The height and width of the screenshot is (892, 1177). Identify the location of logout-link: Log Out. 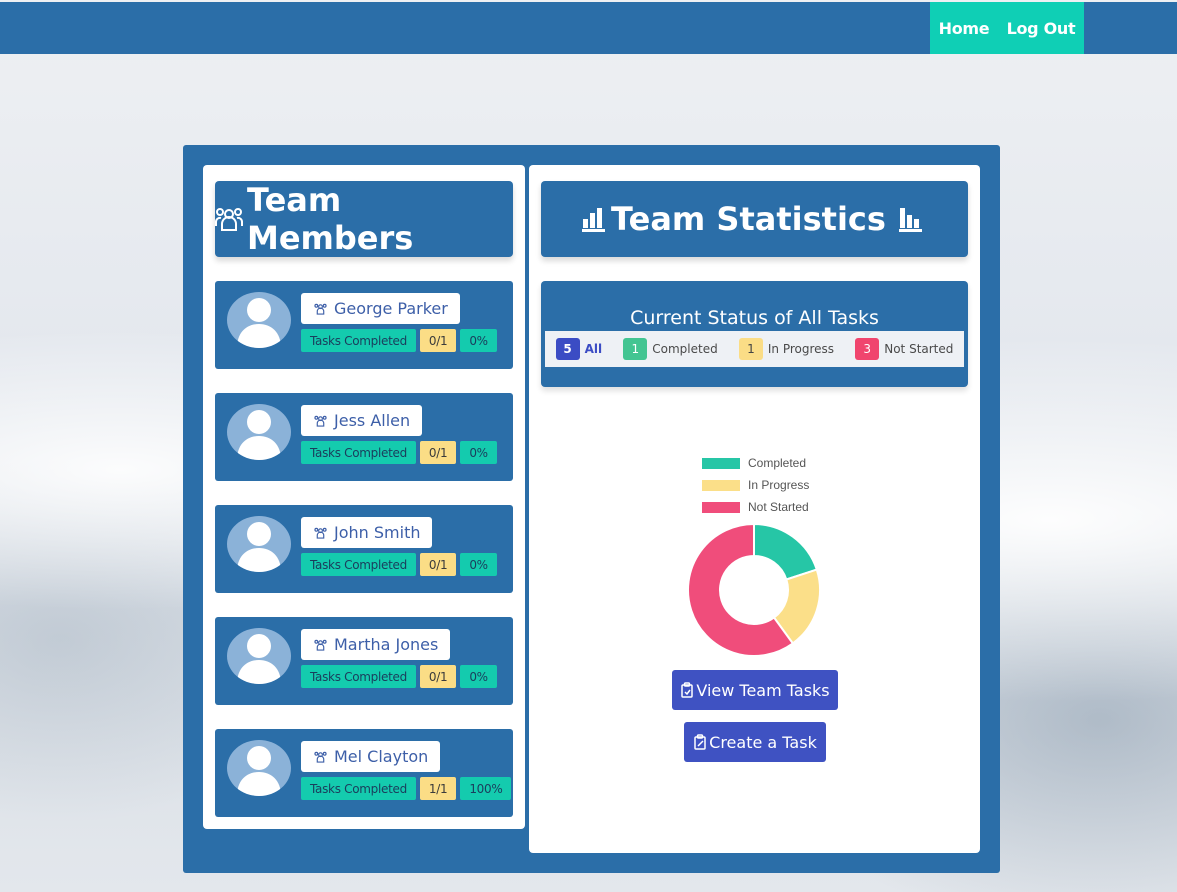
(1041, 28).